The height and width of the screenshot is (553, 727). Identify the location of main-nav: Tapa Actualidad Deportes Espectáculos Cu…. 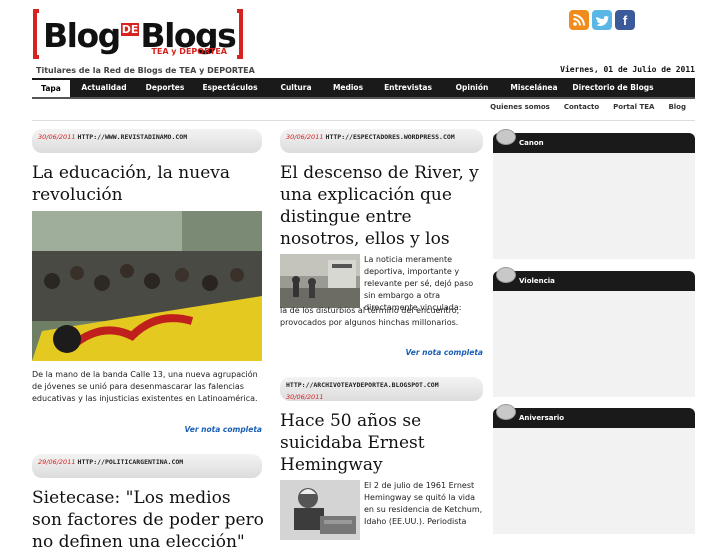
(363, 87).